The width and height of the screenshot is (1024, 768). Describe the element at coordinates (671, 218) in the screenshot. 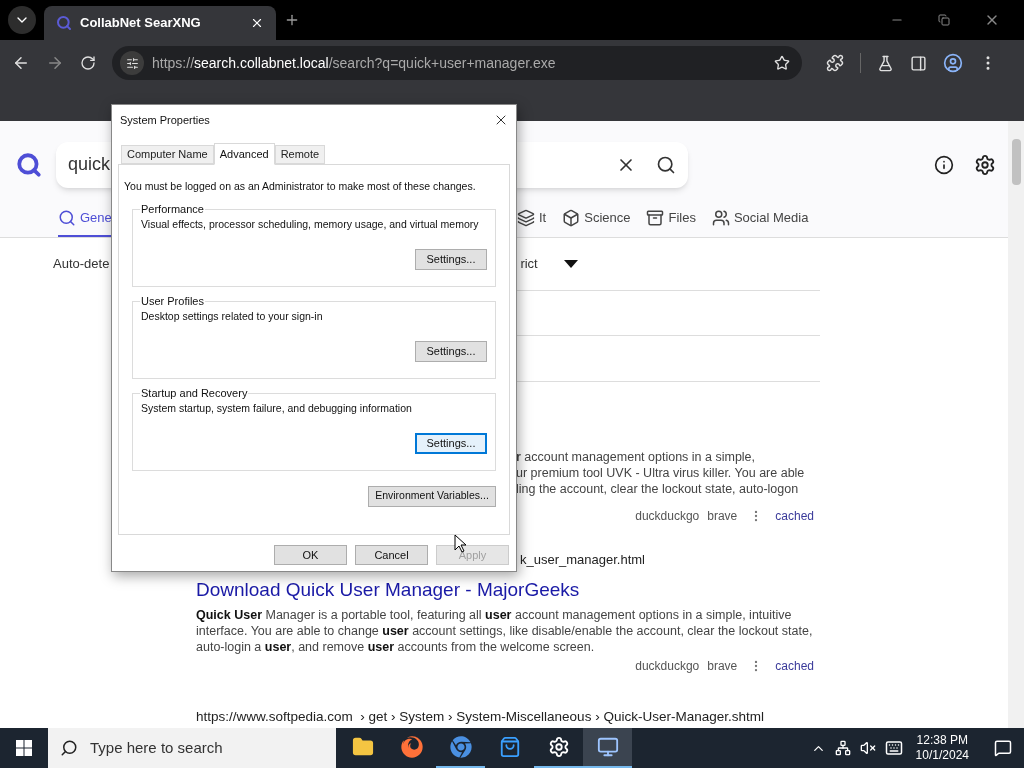

I see `category-tab: Files` at that location.